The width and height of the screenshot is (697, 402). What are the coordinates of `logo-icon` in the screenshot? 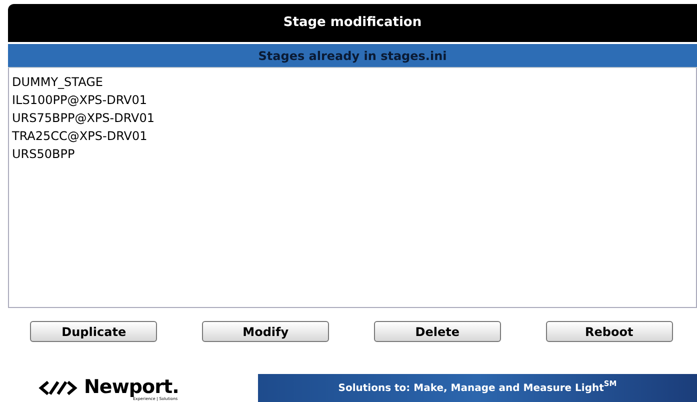 It's located at (58, 387).